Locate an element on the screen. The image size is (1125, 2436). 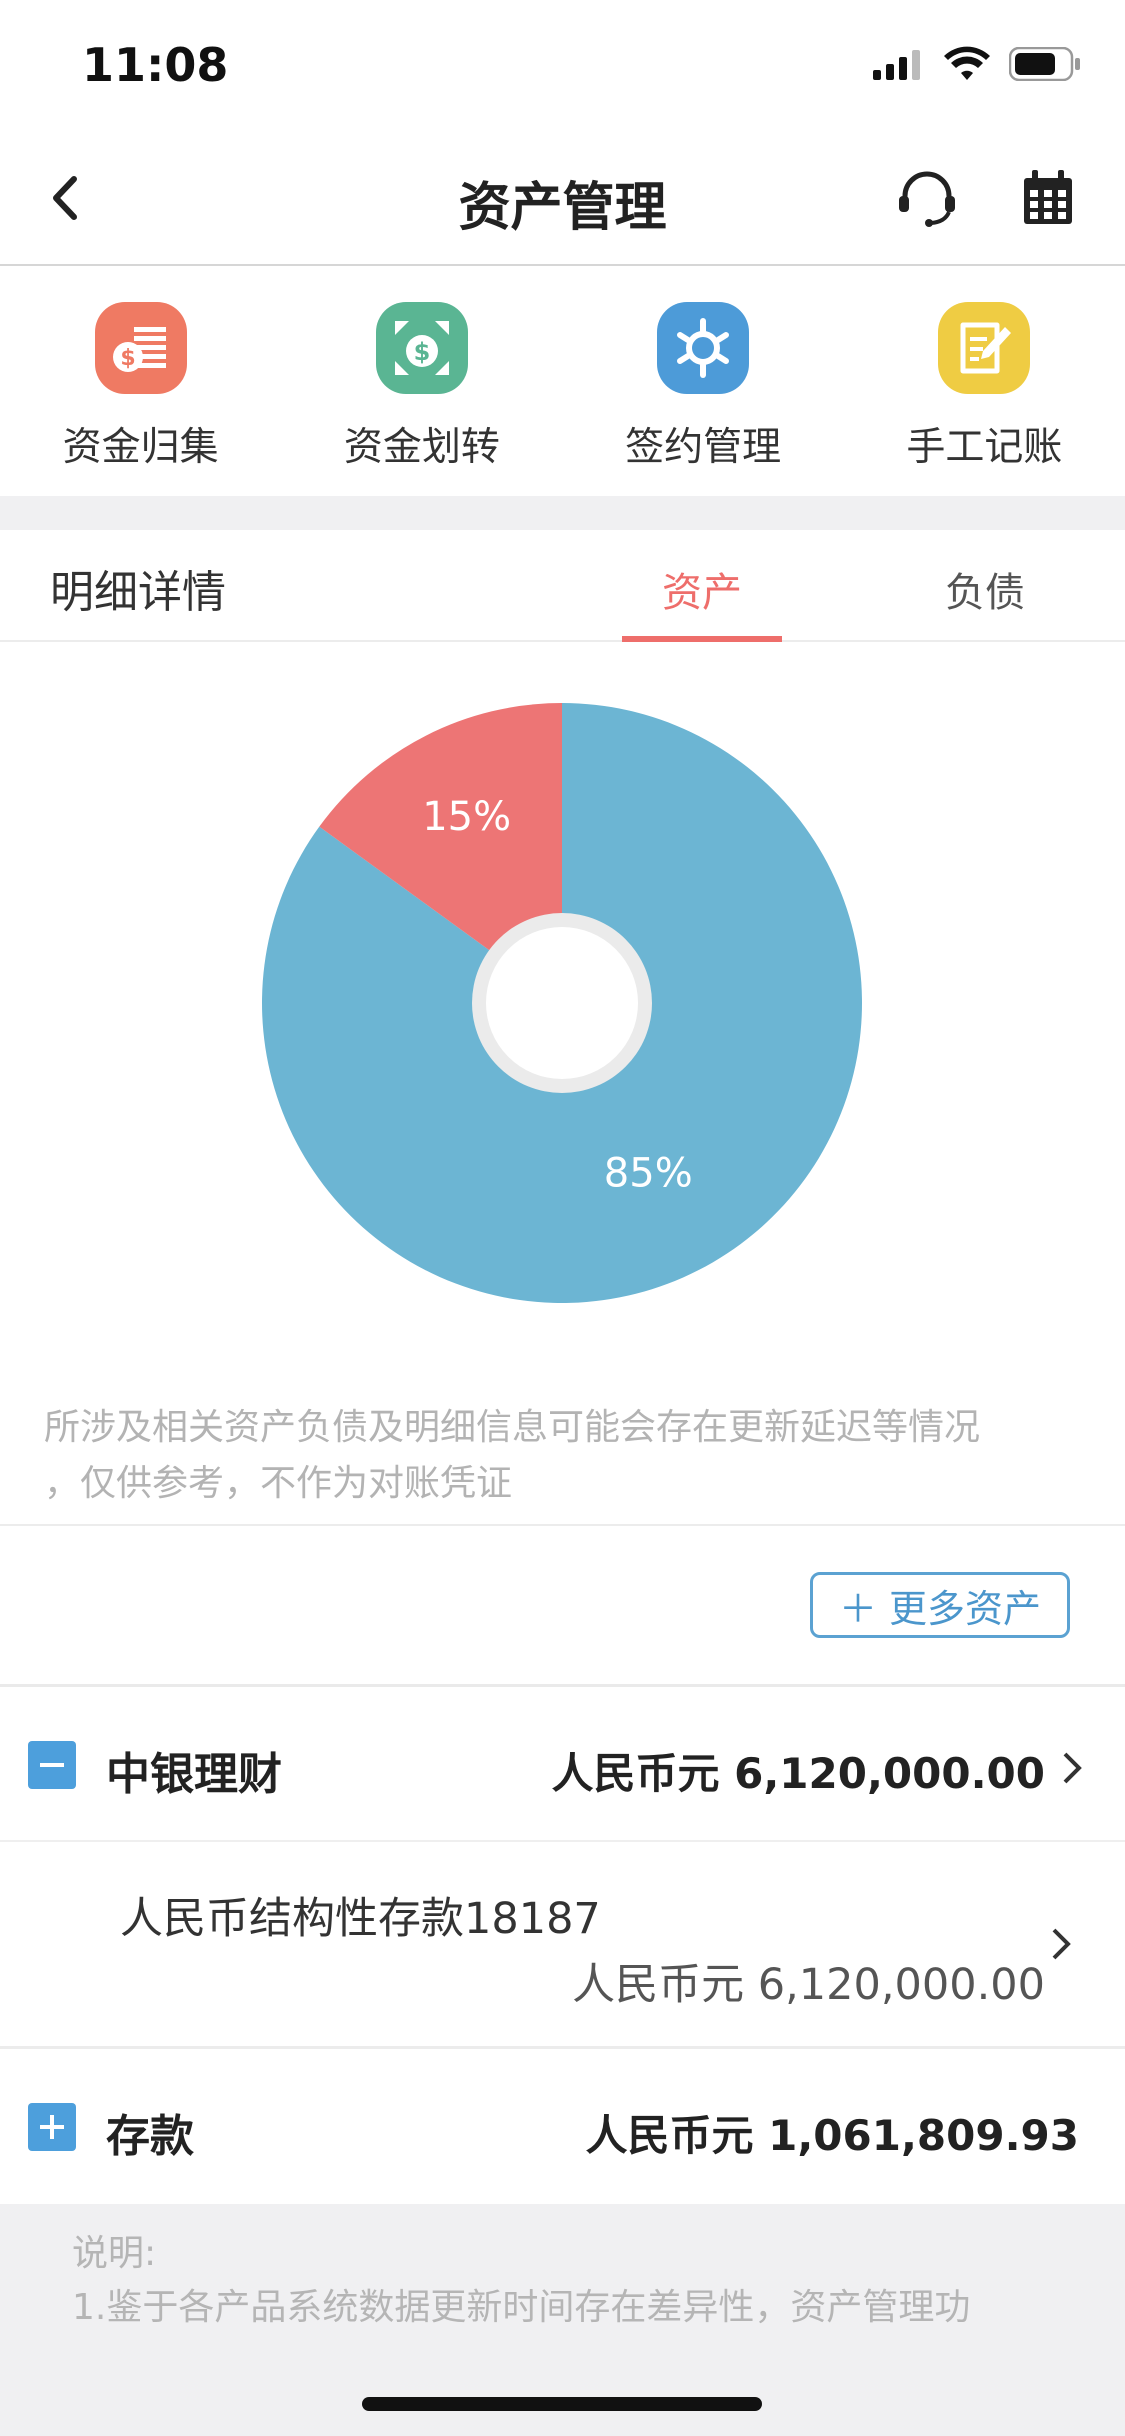
detail-title: 明细详情 is located at coordinates (138, 592).